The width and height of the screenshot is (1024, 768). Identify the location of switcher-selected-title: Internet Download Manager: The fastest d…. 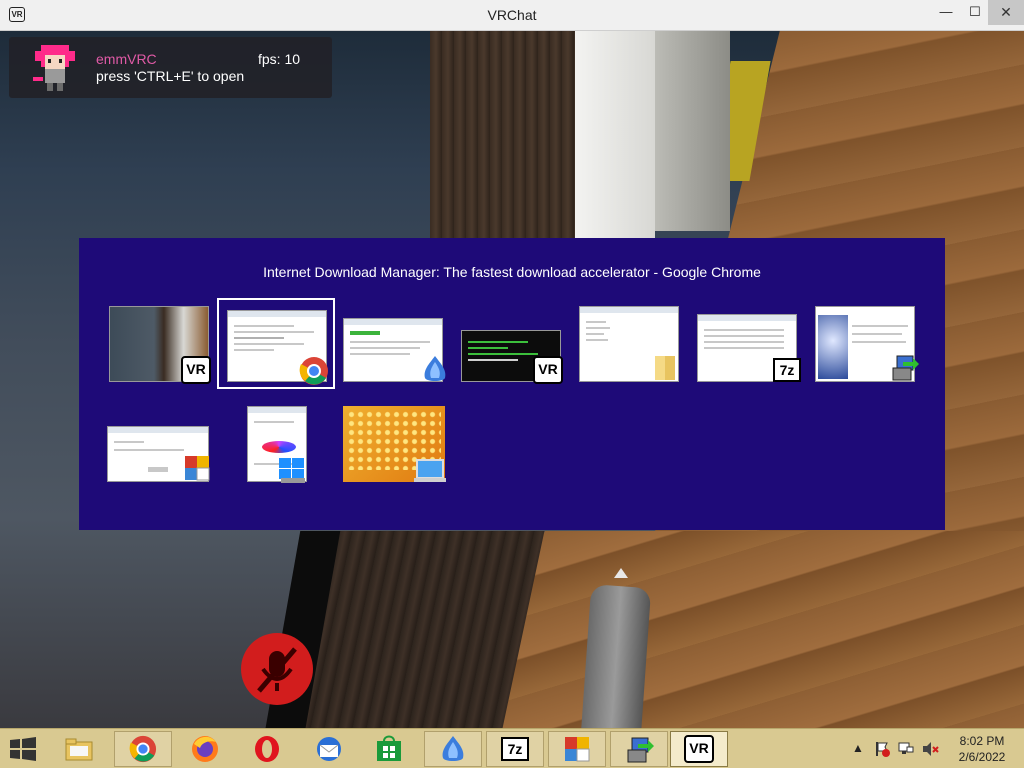
(512, 272).